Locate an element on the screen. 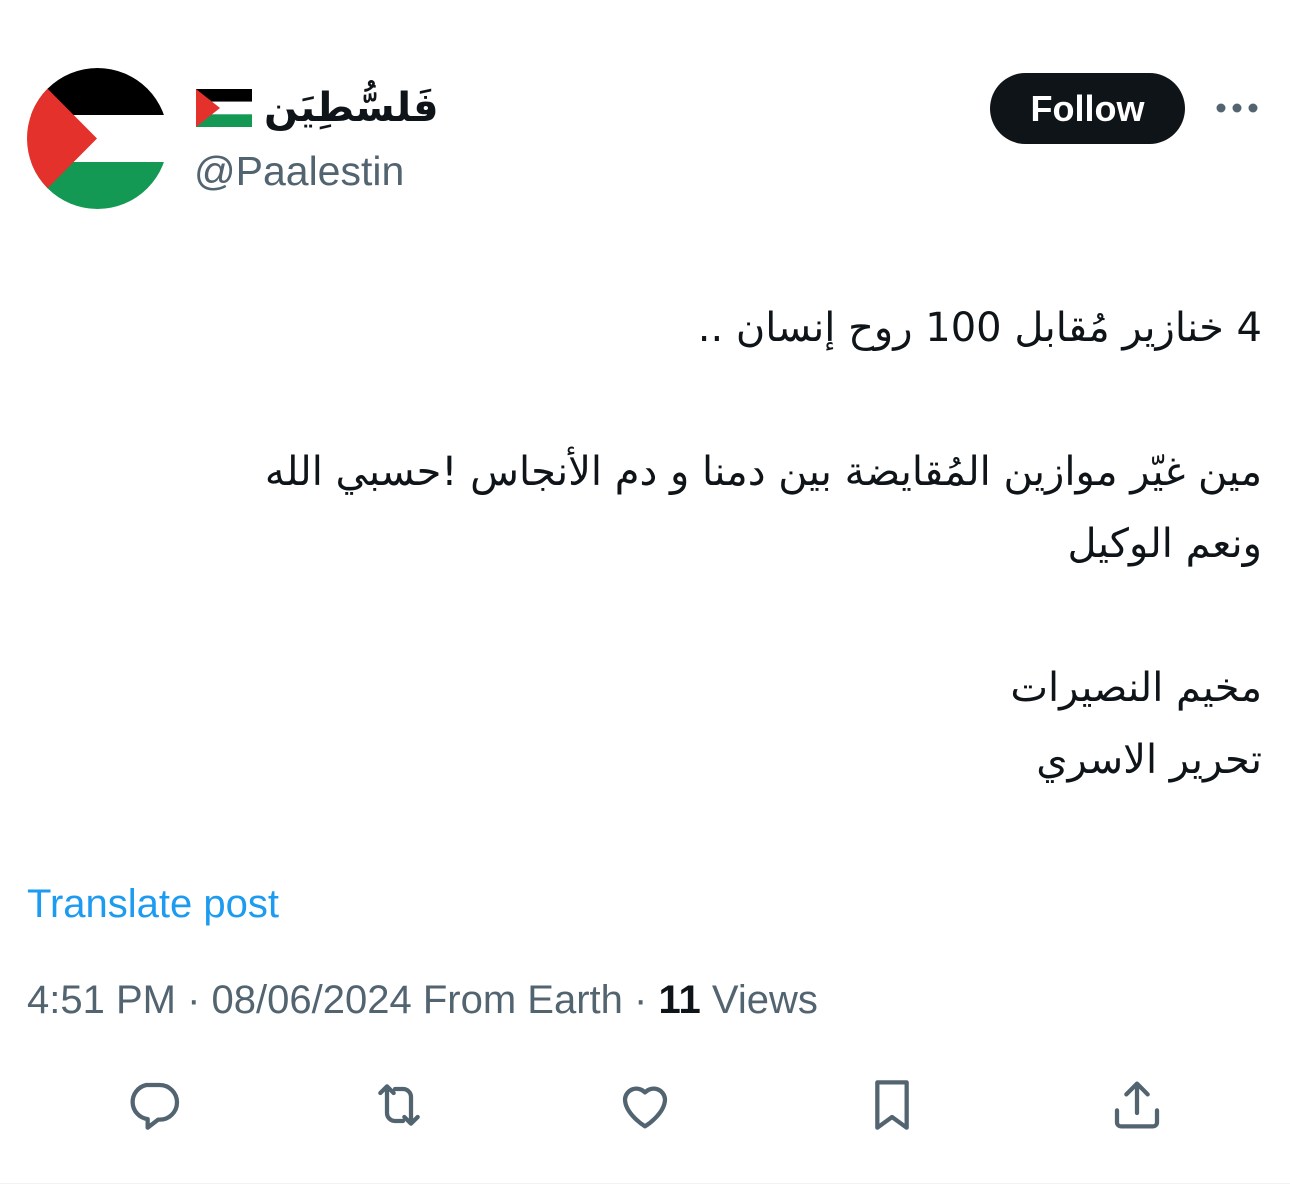 The height and width of the screenshot is (1195, 1290). tweet-source: From Earth is located at coordinates (522, 1000).